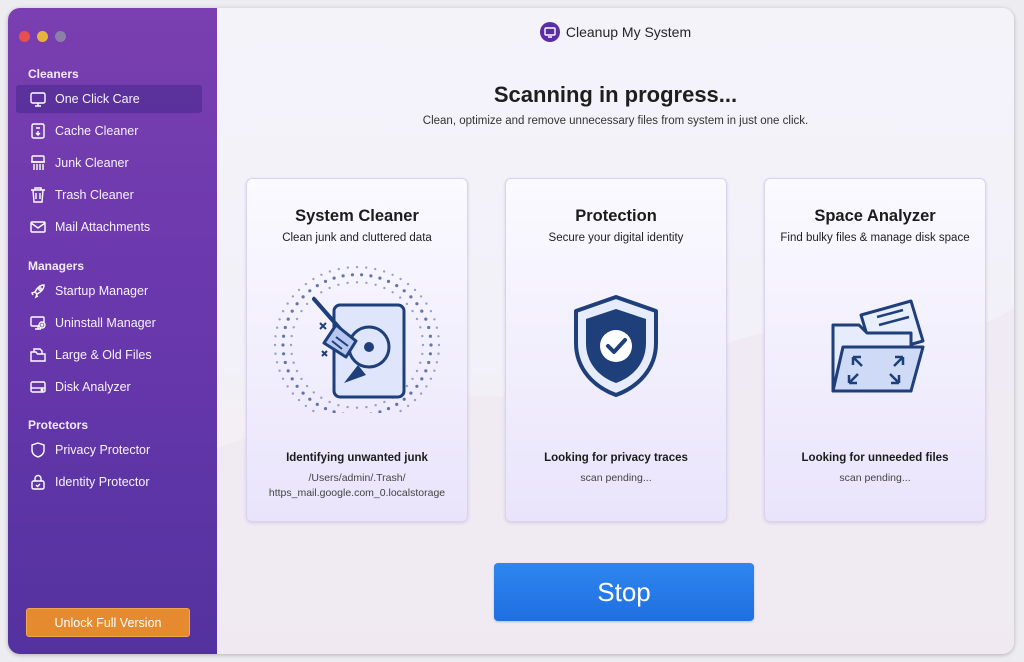 The height and width of the screenshot is (662, 1024). What do you see at coordinates (38, 131) in the screenshot?
I see `cache-icon` at bounding box center [38, 131].